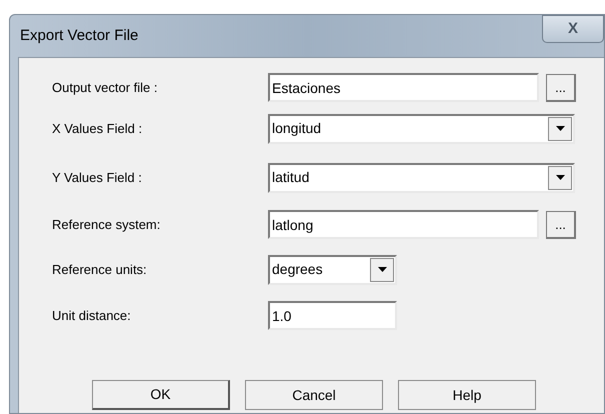 This screenshot has height=414, width=605. I want to click on field-label: X Values Field :, so click(98, 129).